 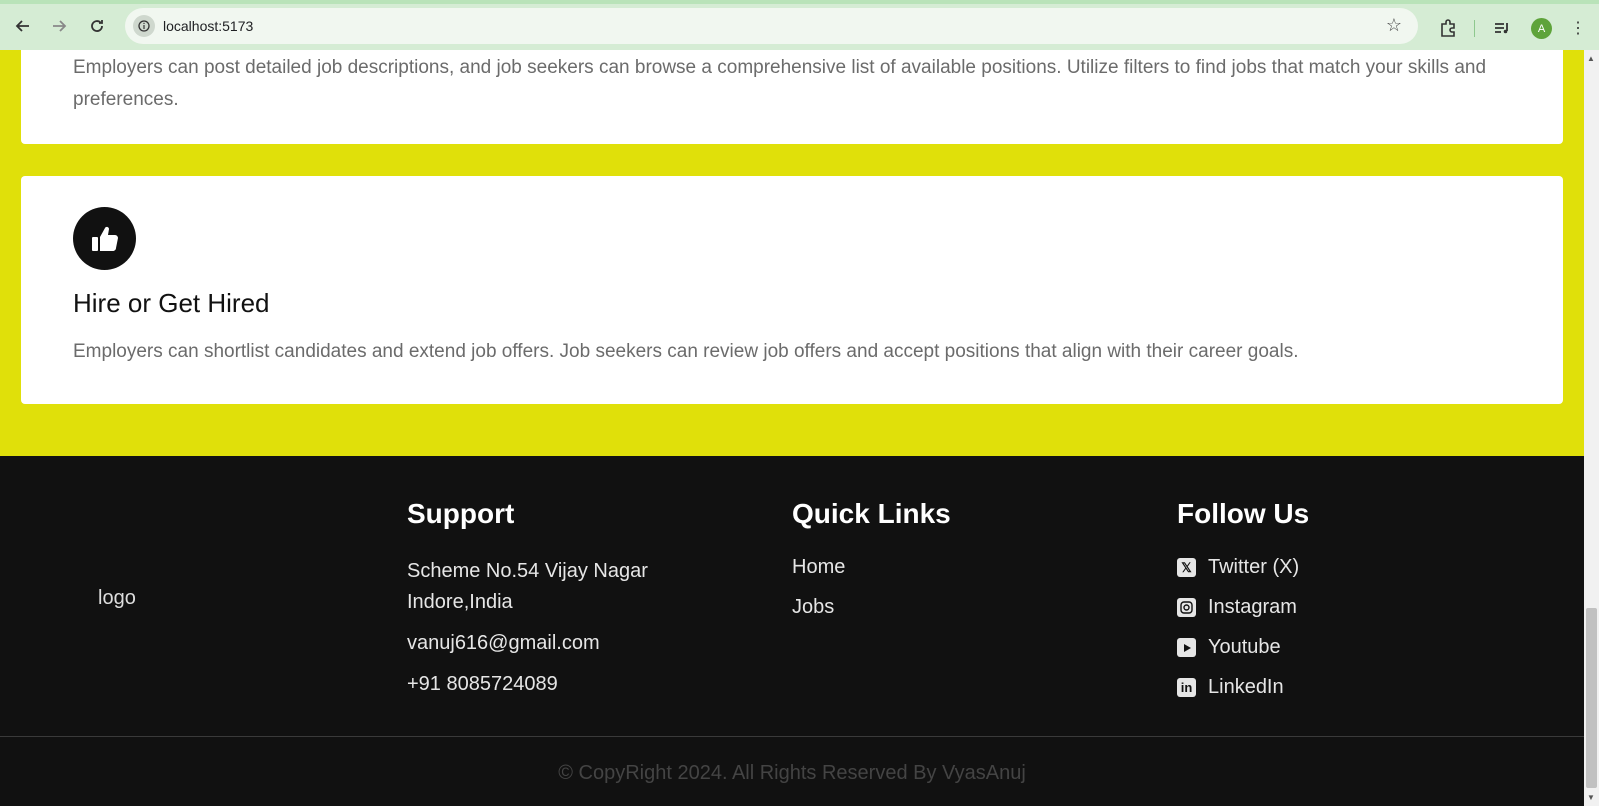 What do you see at coordinates (208, 26) in the screenshot?
I see `url-text: localhost:5173` at bounding box center [208, 26].